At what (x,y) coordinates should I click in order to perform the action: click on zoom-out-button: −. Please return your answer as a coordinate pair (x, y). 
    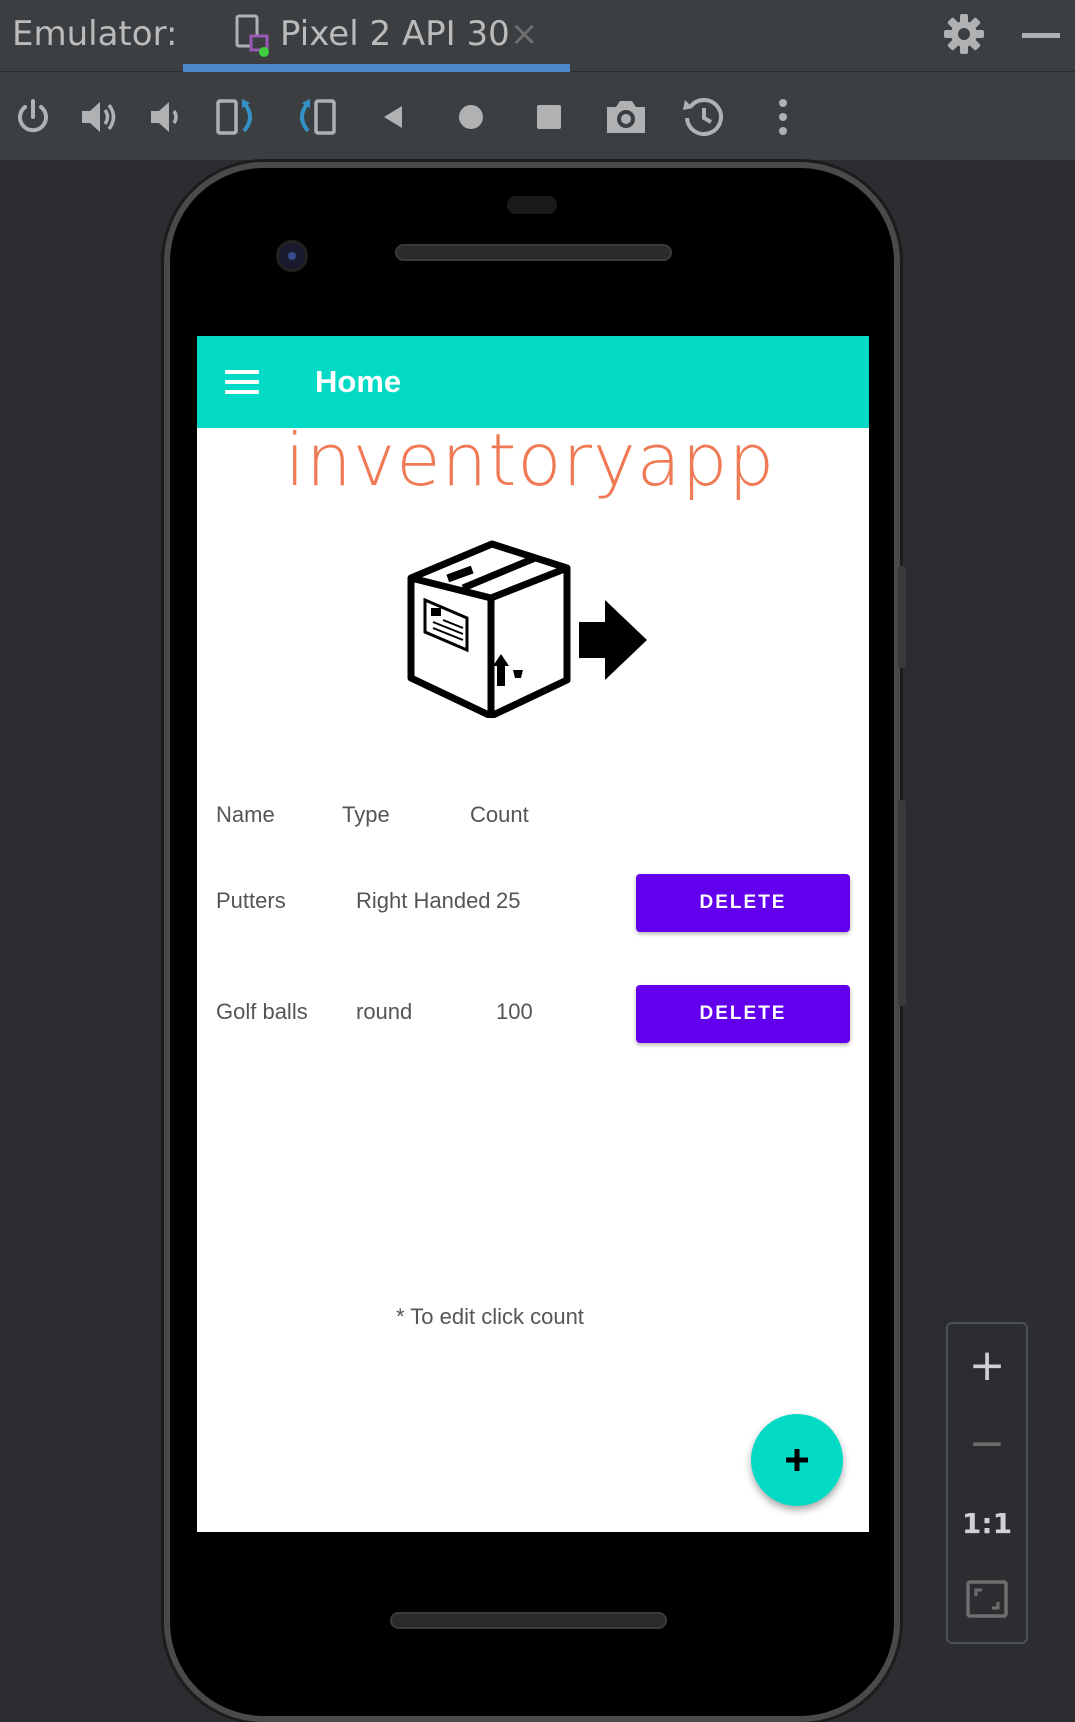
    Looking at the image, I should click on (987, 1443).